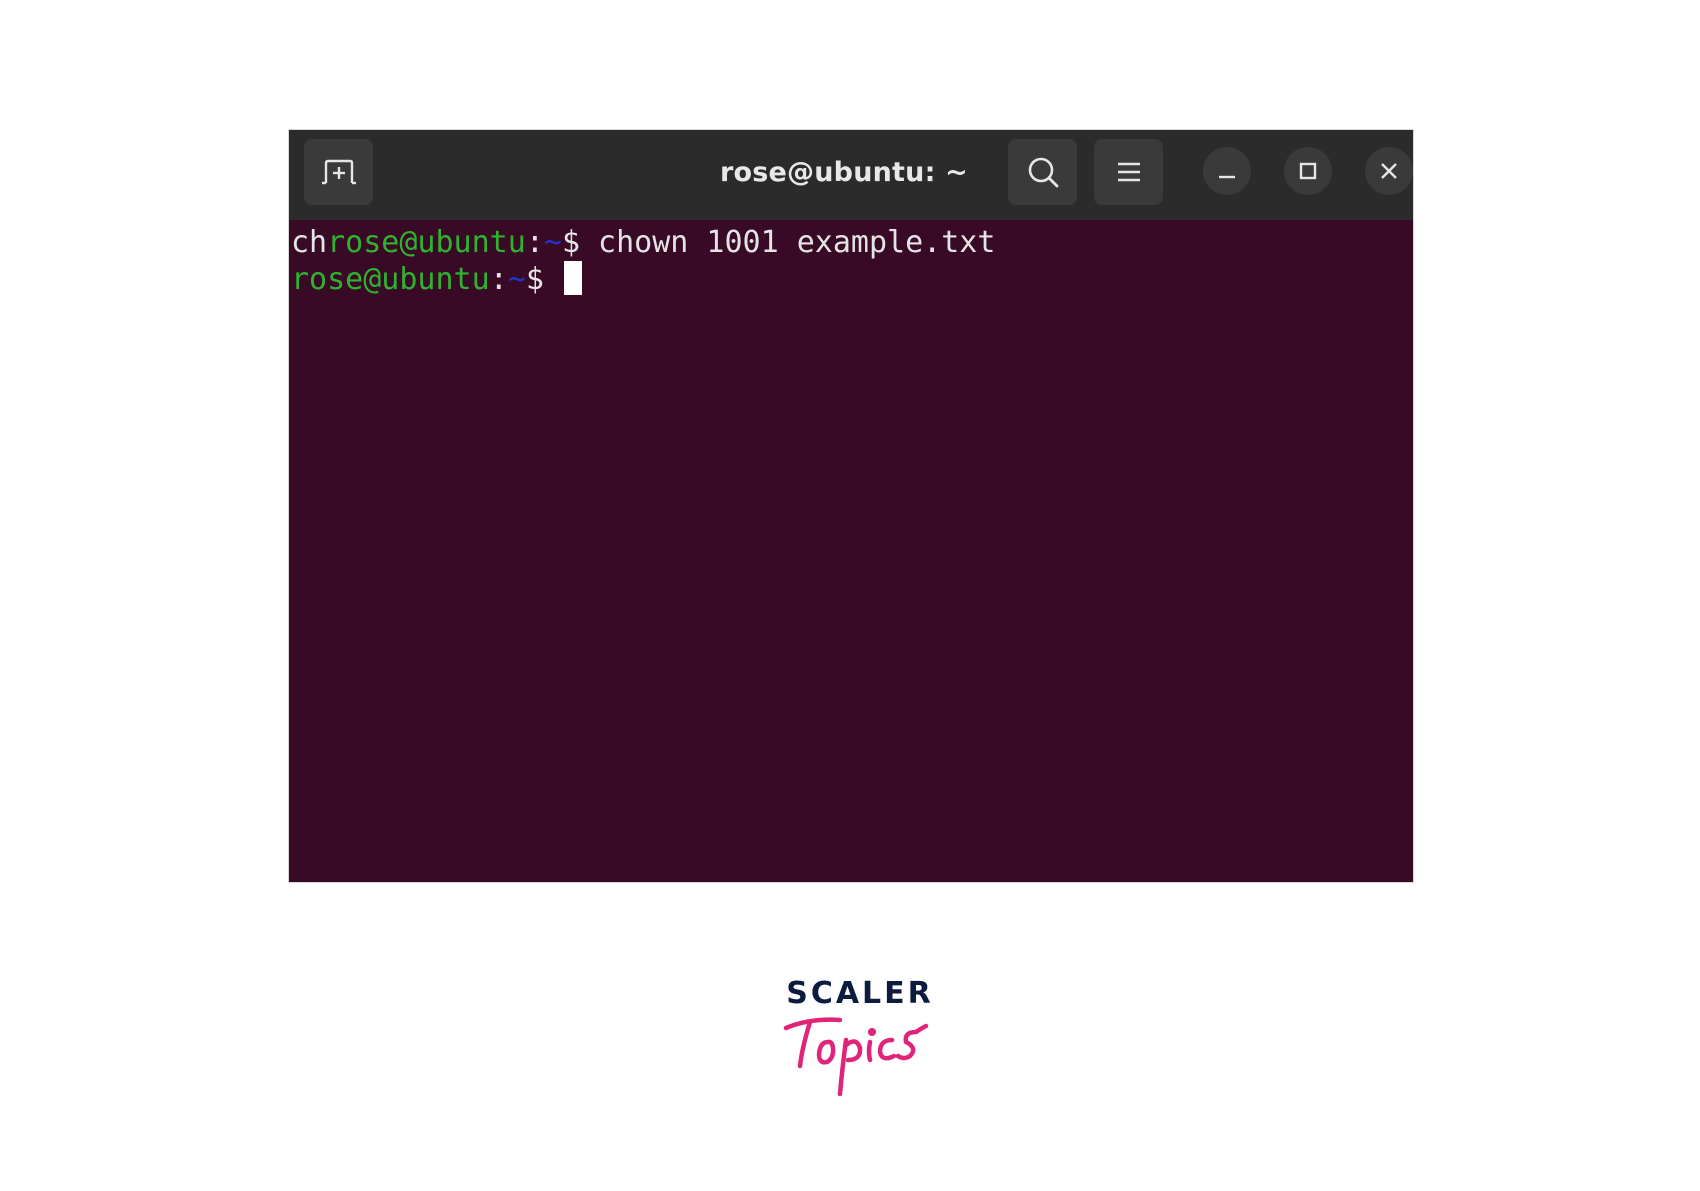 The image size is (1700, 1191). I want to click on search-icon, so click(1043, 172).